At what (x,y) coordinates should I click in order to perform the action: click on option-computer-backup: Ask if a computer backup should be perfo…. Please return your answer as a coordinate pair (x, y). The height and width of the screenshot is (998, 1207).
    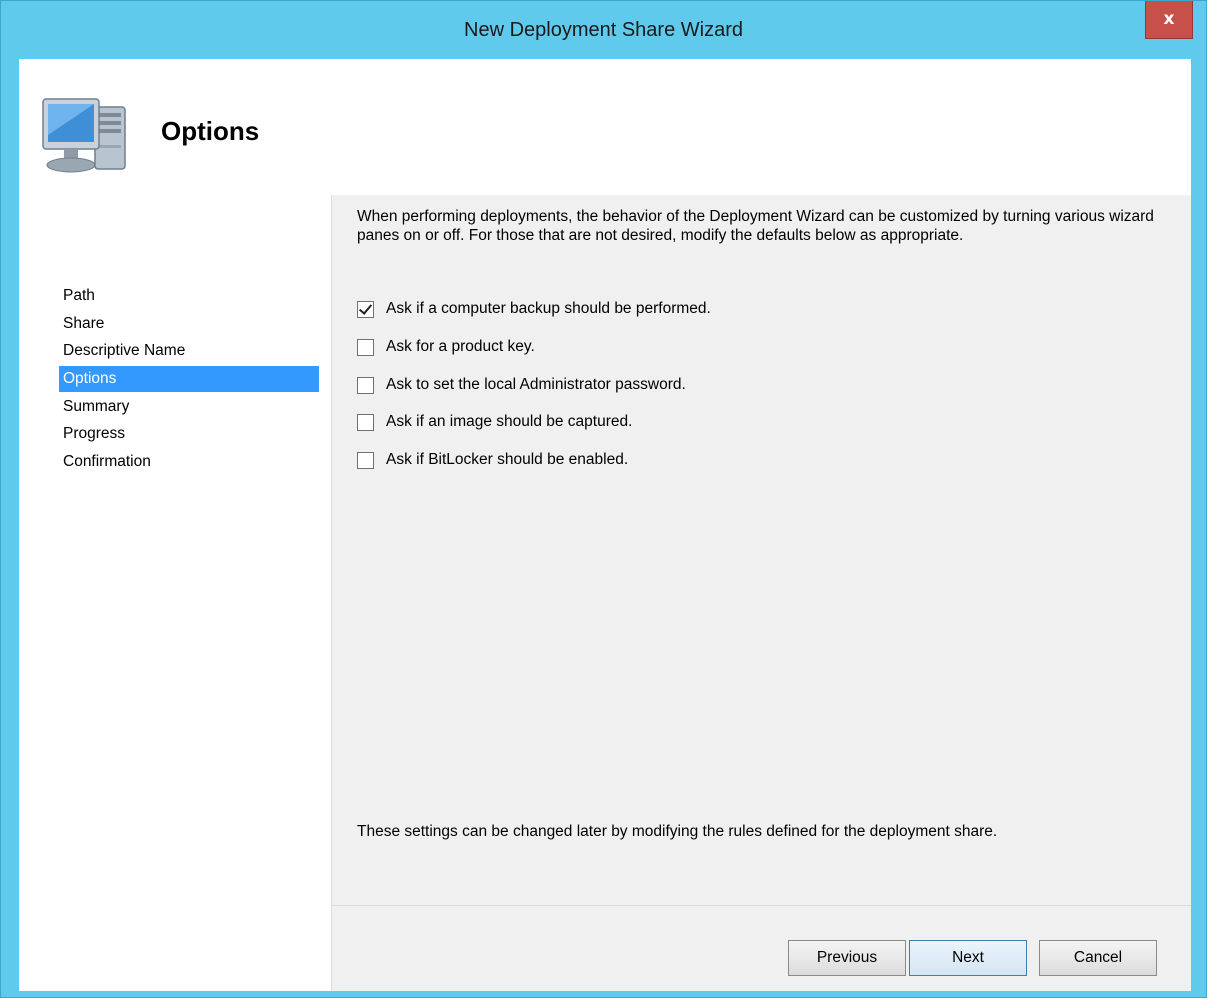
    Looking at the image, I should click on (534, 309).